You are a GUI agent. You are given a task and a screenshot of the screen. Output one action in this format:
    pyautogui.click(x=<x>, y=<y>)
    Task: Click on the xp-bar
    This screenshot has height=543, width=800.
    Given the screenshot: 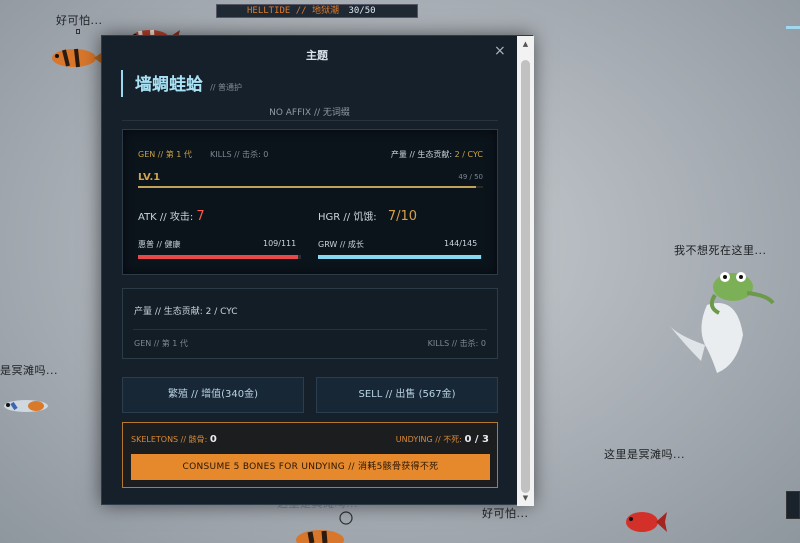 What is the action you would take?
    pyautogui.click(x=310, y=187)
    